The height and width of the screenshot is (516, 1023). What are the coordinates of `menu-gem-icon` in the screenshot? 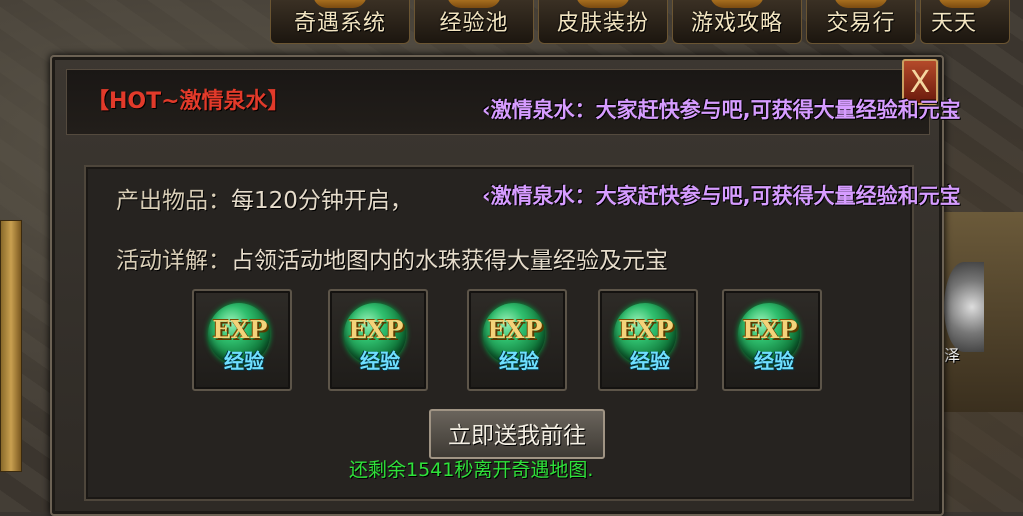 It's located at (965, 4).